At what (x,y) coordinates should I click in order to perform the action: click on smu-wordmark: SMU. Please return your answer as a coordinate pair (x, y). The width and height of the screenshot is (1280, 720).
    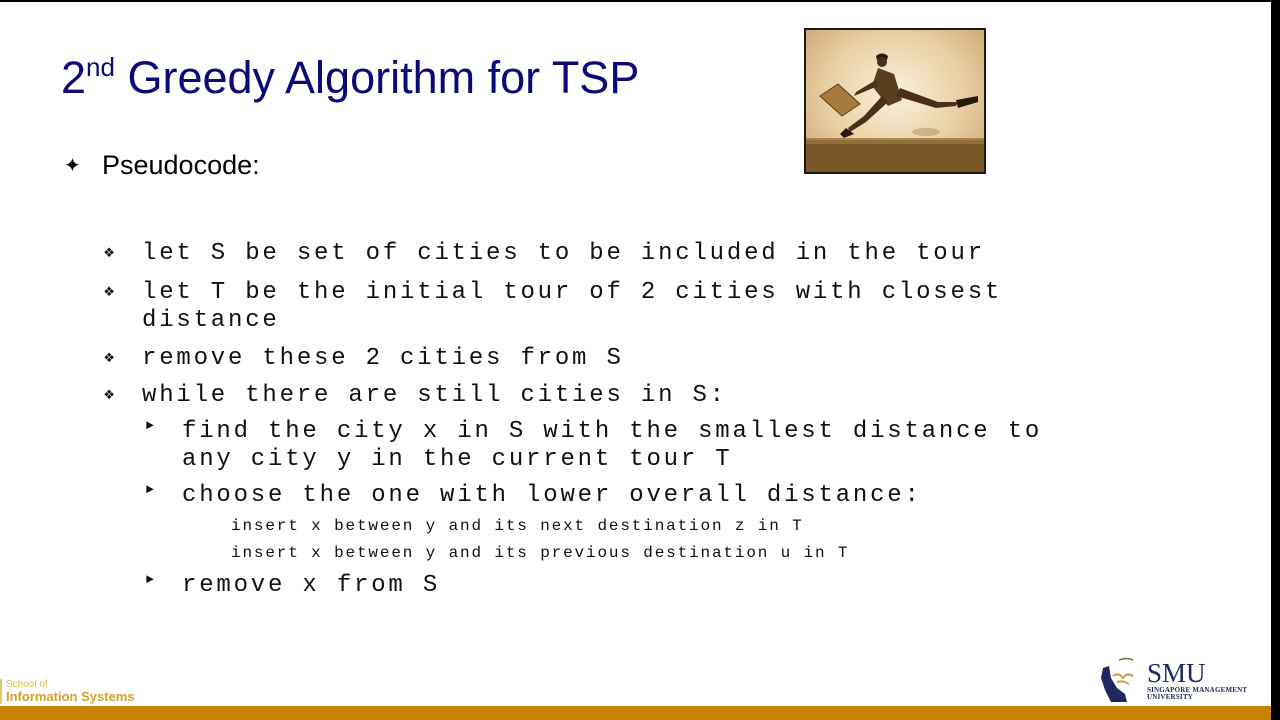
    Looking at the image, I should click on (1176, 673).